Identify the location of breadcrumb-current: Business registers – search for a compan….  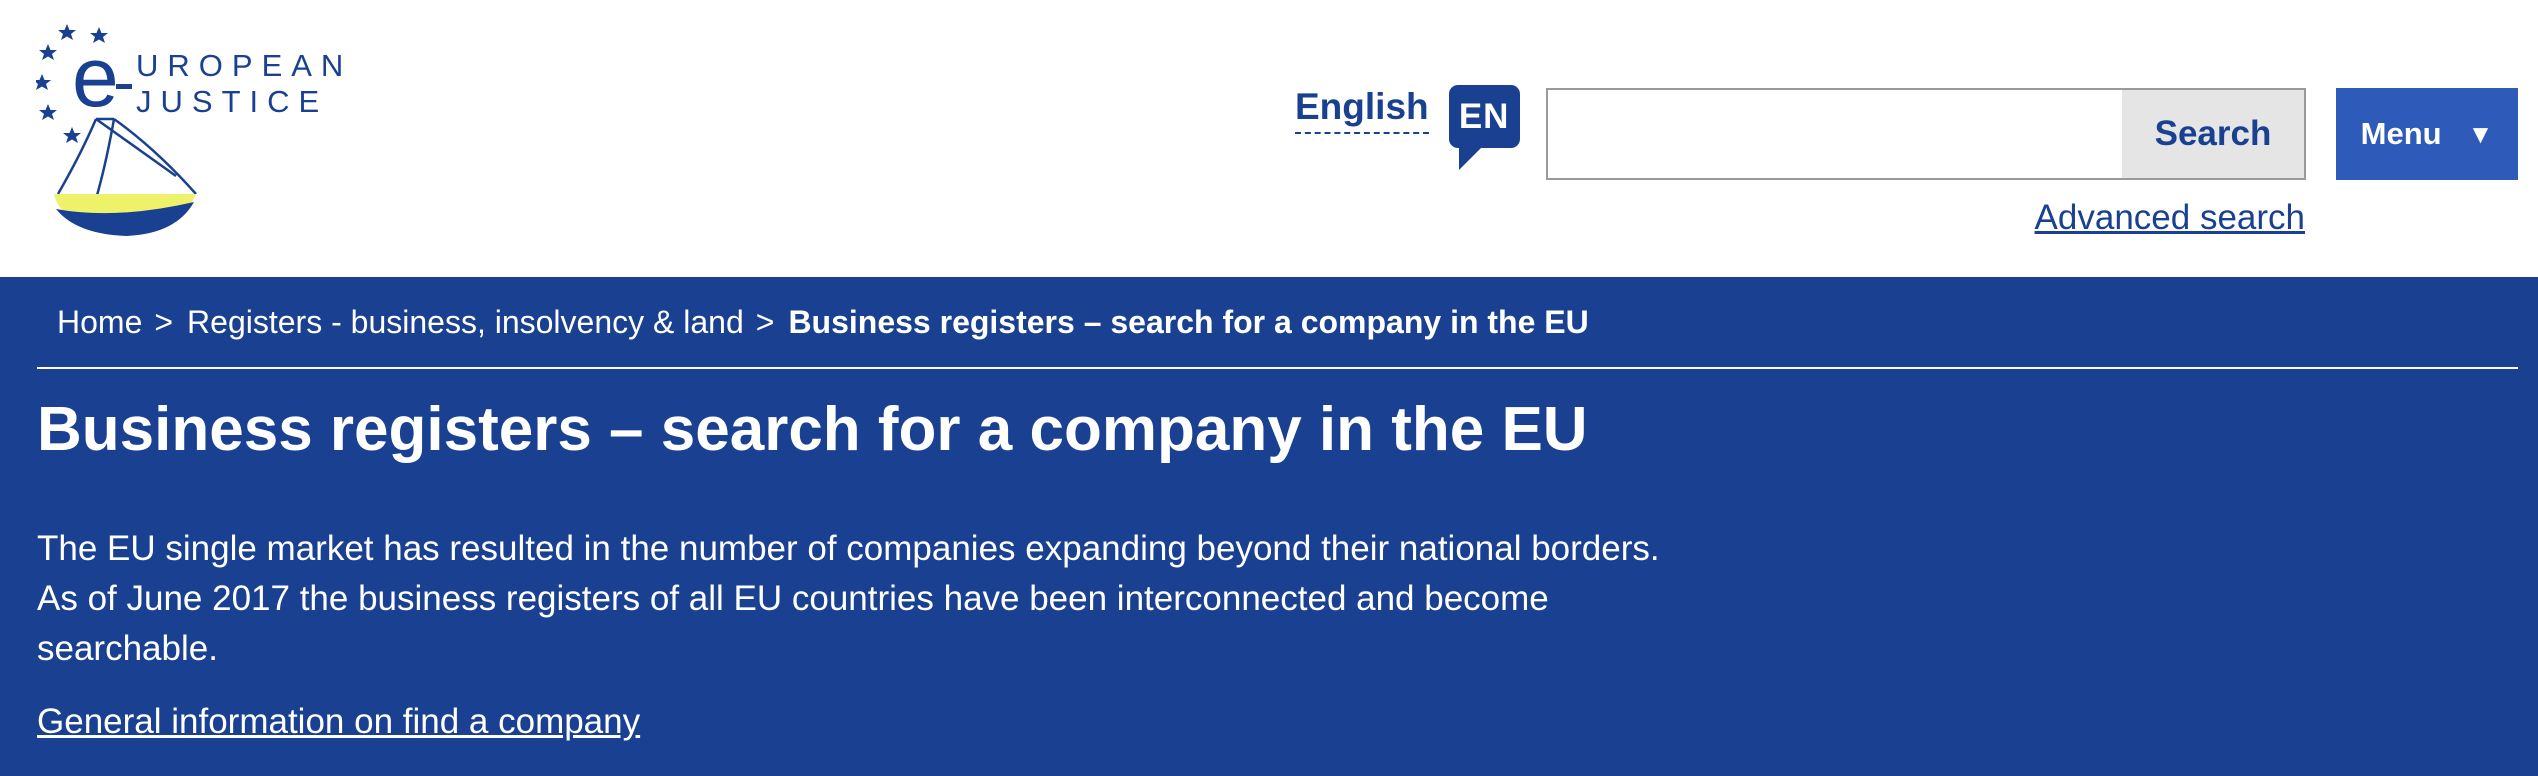
(1188, 322).